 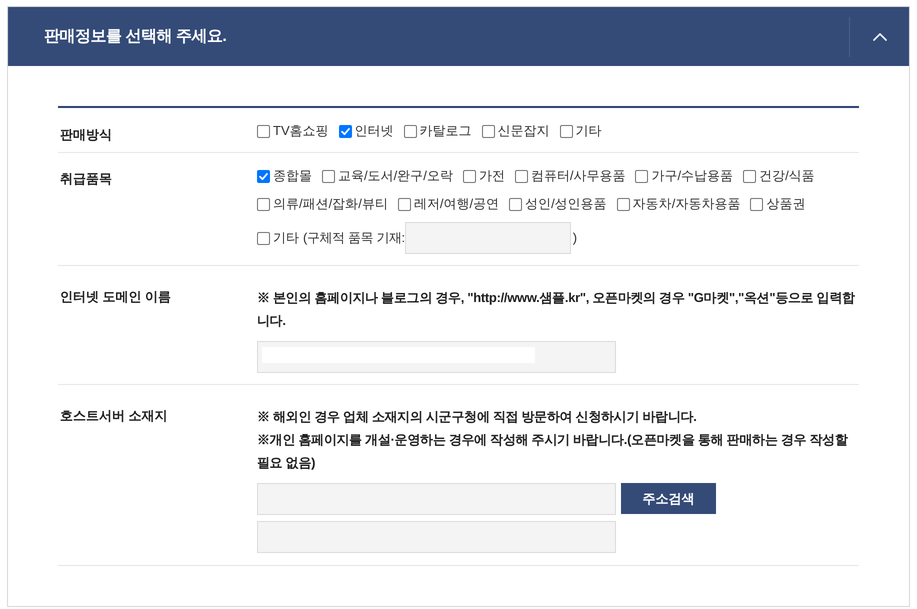 What do you see at coordinates (293, 131) in the screenshot?
I see `checkbox-option: TV홈쇼핑` at bounding box center [293, 131].